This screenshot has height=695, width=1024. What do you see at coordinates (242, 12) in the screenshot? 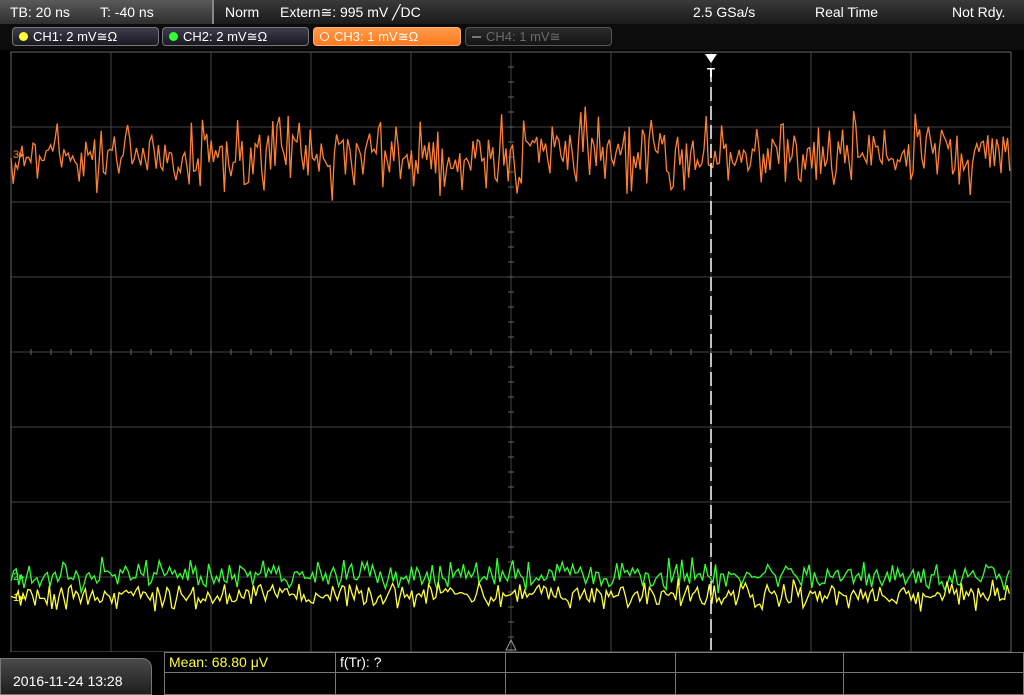
I see `trigger-mode-label: Norm` at bounding box center [242, 12].